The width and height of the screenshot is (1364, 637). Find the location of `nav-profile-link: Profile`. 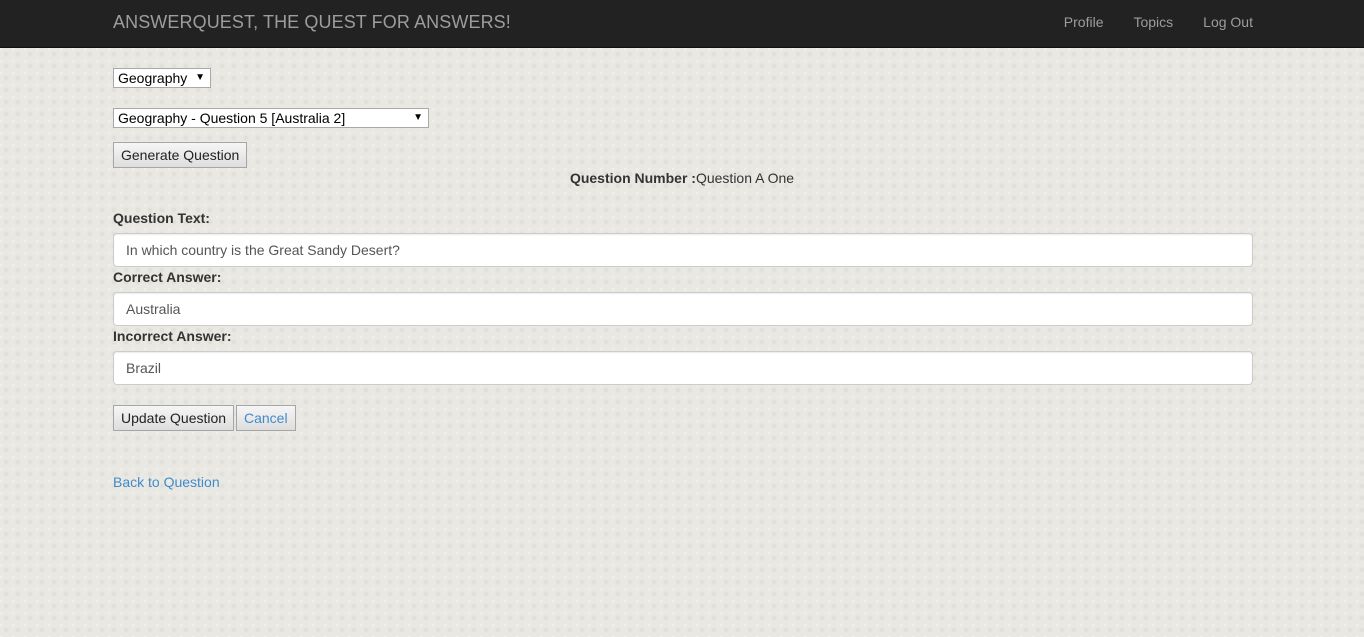

nav-profile-link: Profile is located at coordinates (1084, 22).